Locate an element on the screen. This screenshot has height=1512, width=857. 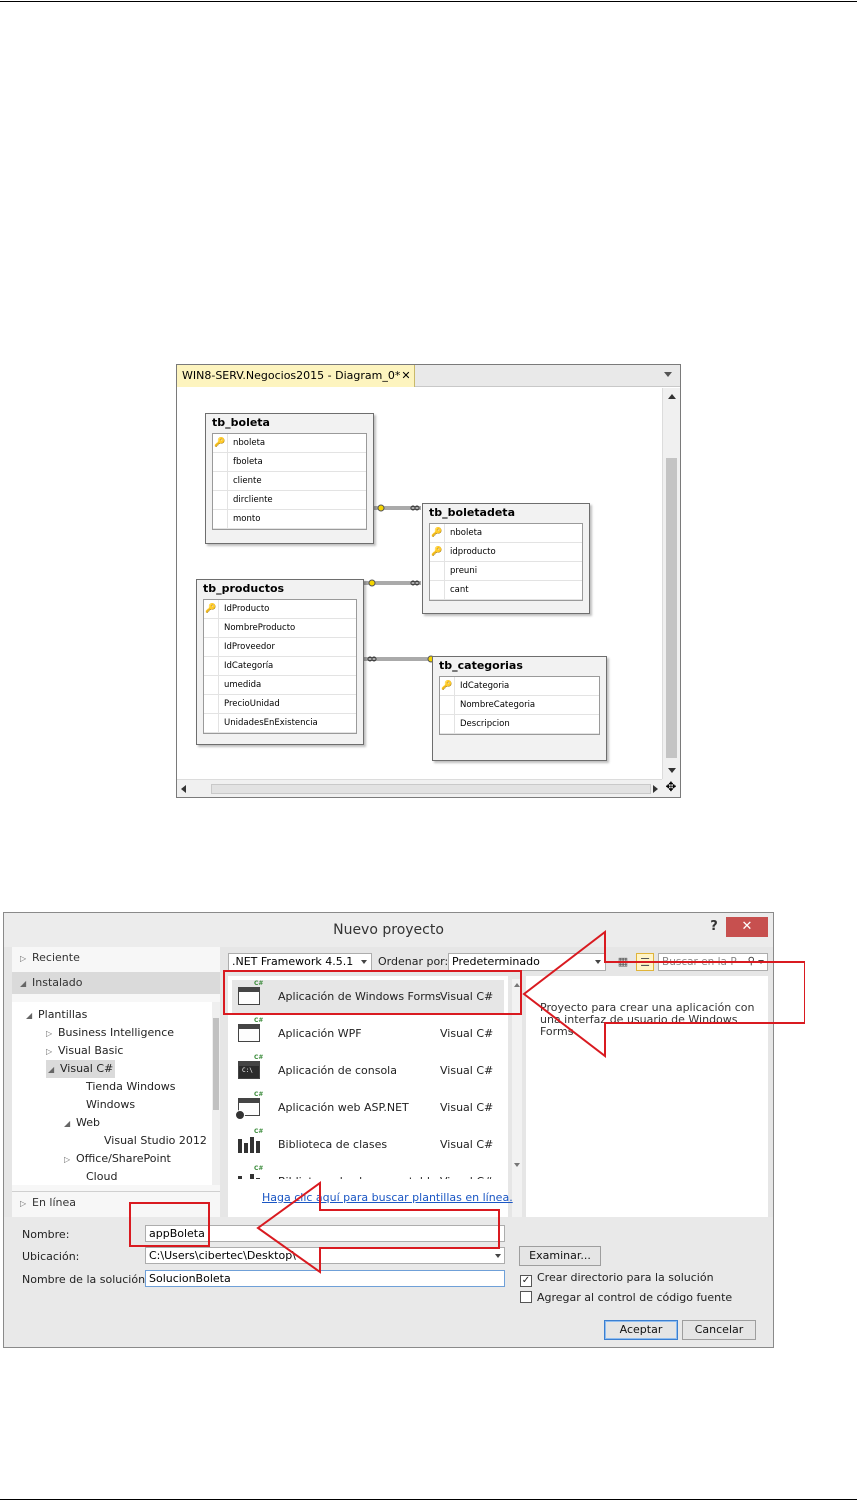
console-icon: C:\ is located at coordinates (249, 1070).